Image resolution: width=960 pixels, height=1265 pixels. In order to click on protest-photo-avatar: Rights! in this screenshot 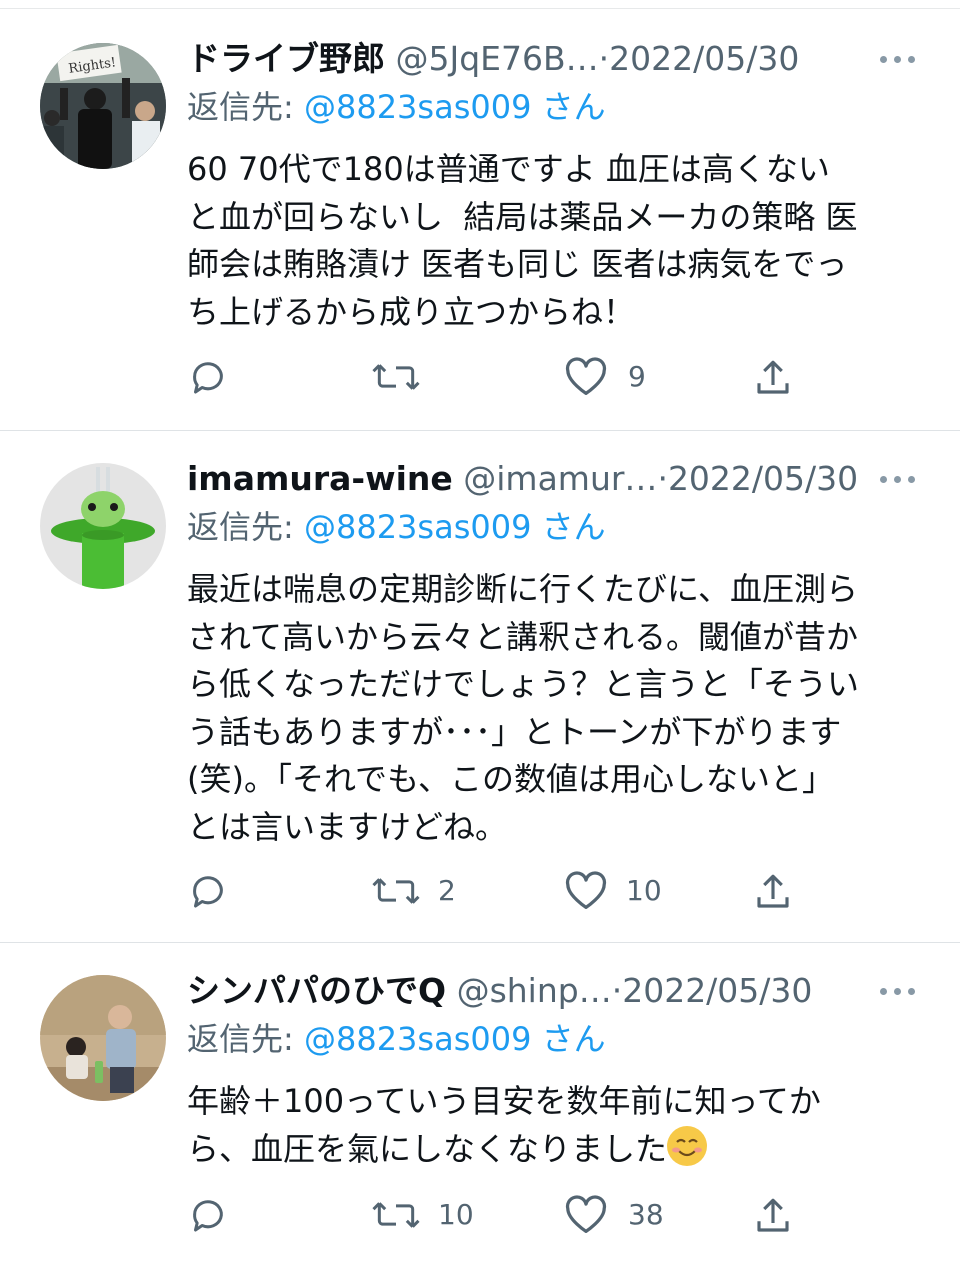, I will do `click(103, 106)`.